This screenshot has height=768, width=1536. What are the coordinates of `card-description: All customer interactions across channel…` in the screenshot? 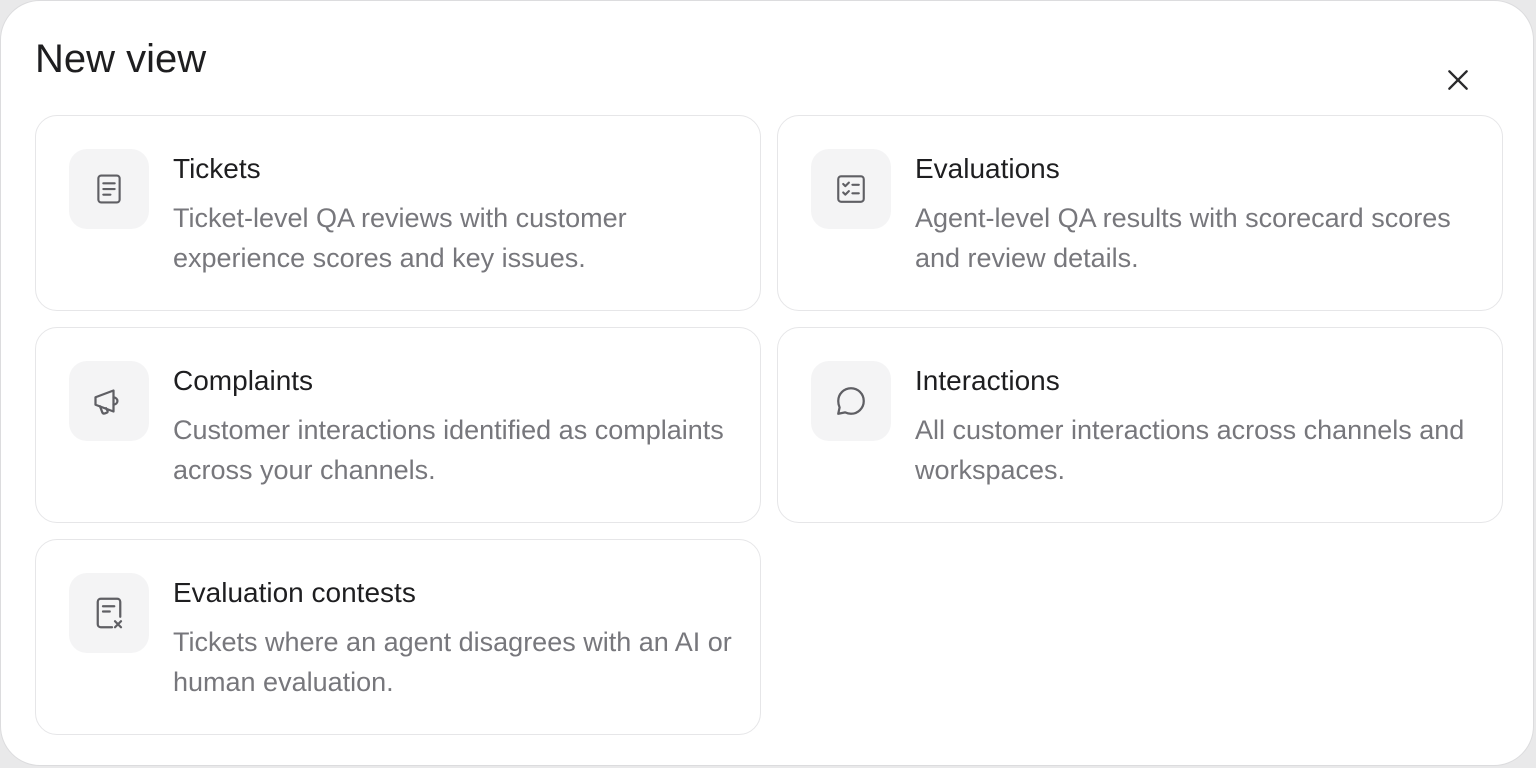 It's located at (1190, 450).